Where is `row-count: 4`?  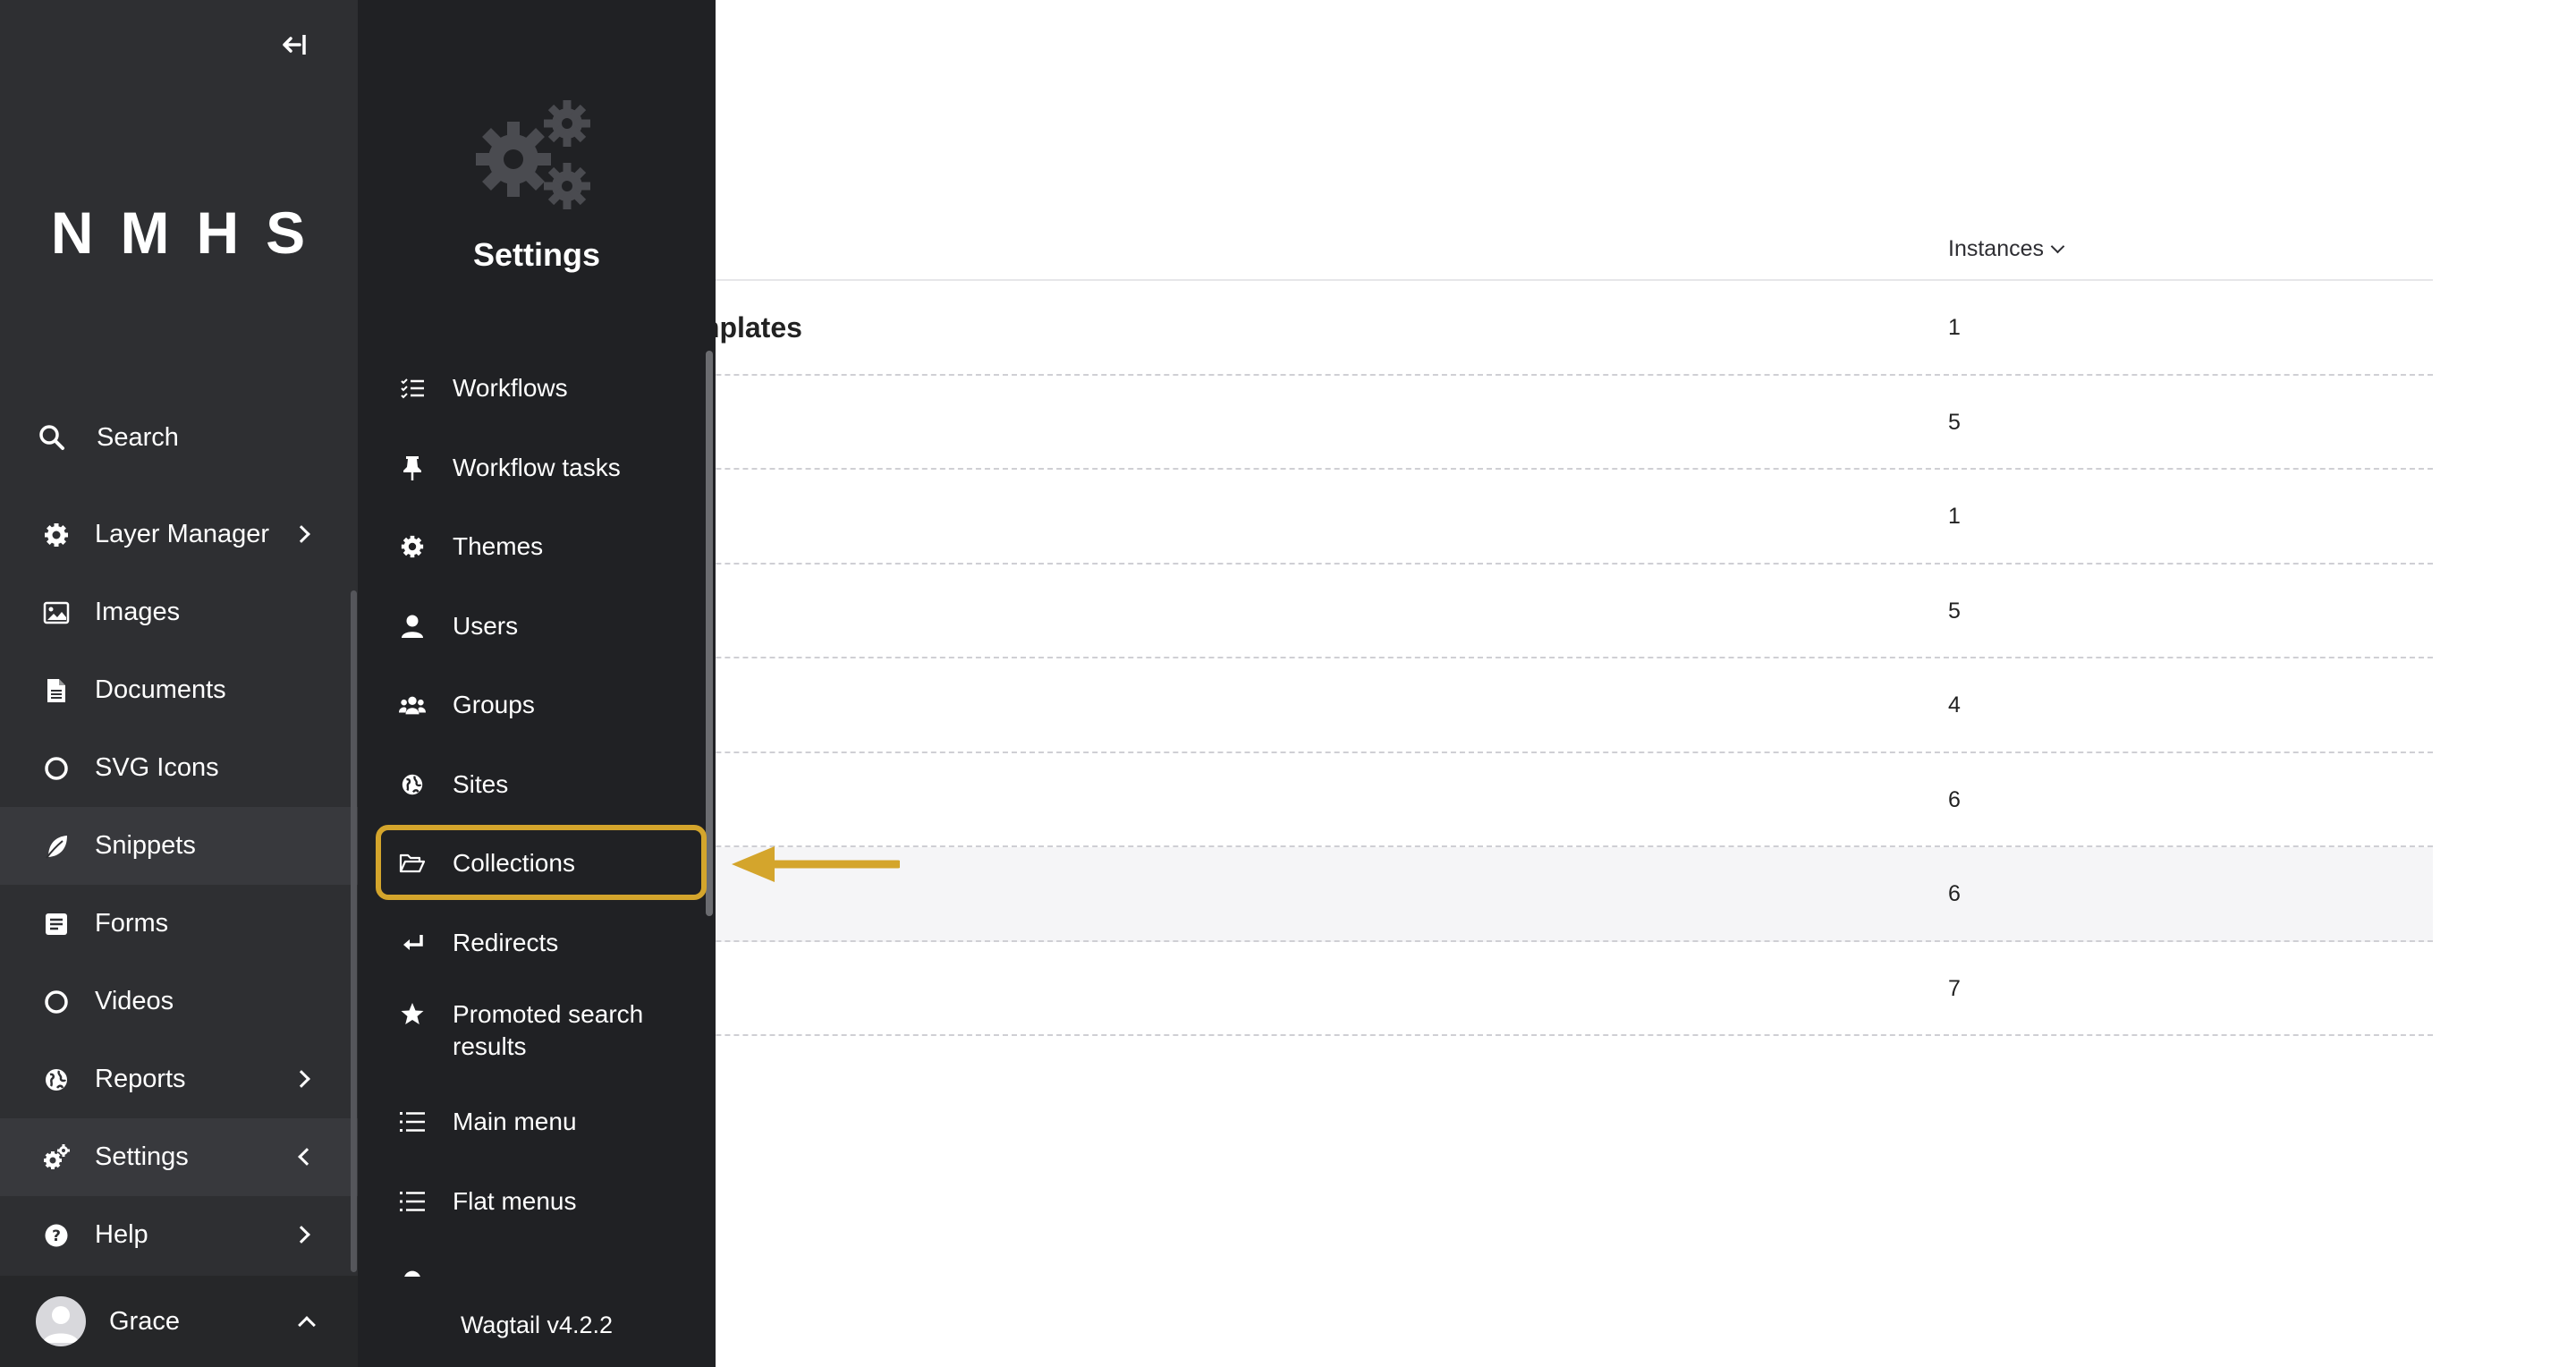
row-count: 4 is located at coordinates (1954, 705).